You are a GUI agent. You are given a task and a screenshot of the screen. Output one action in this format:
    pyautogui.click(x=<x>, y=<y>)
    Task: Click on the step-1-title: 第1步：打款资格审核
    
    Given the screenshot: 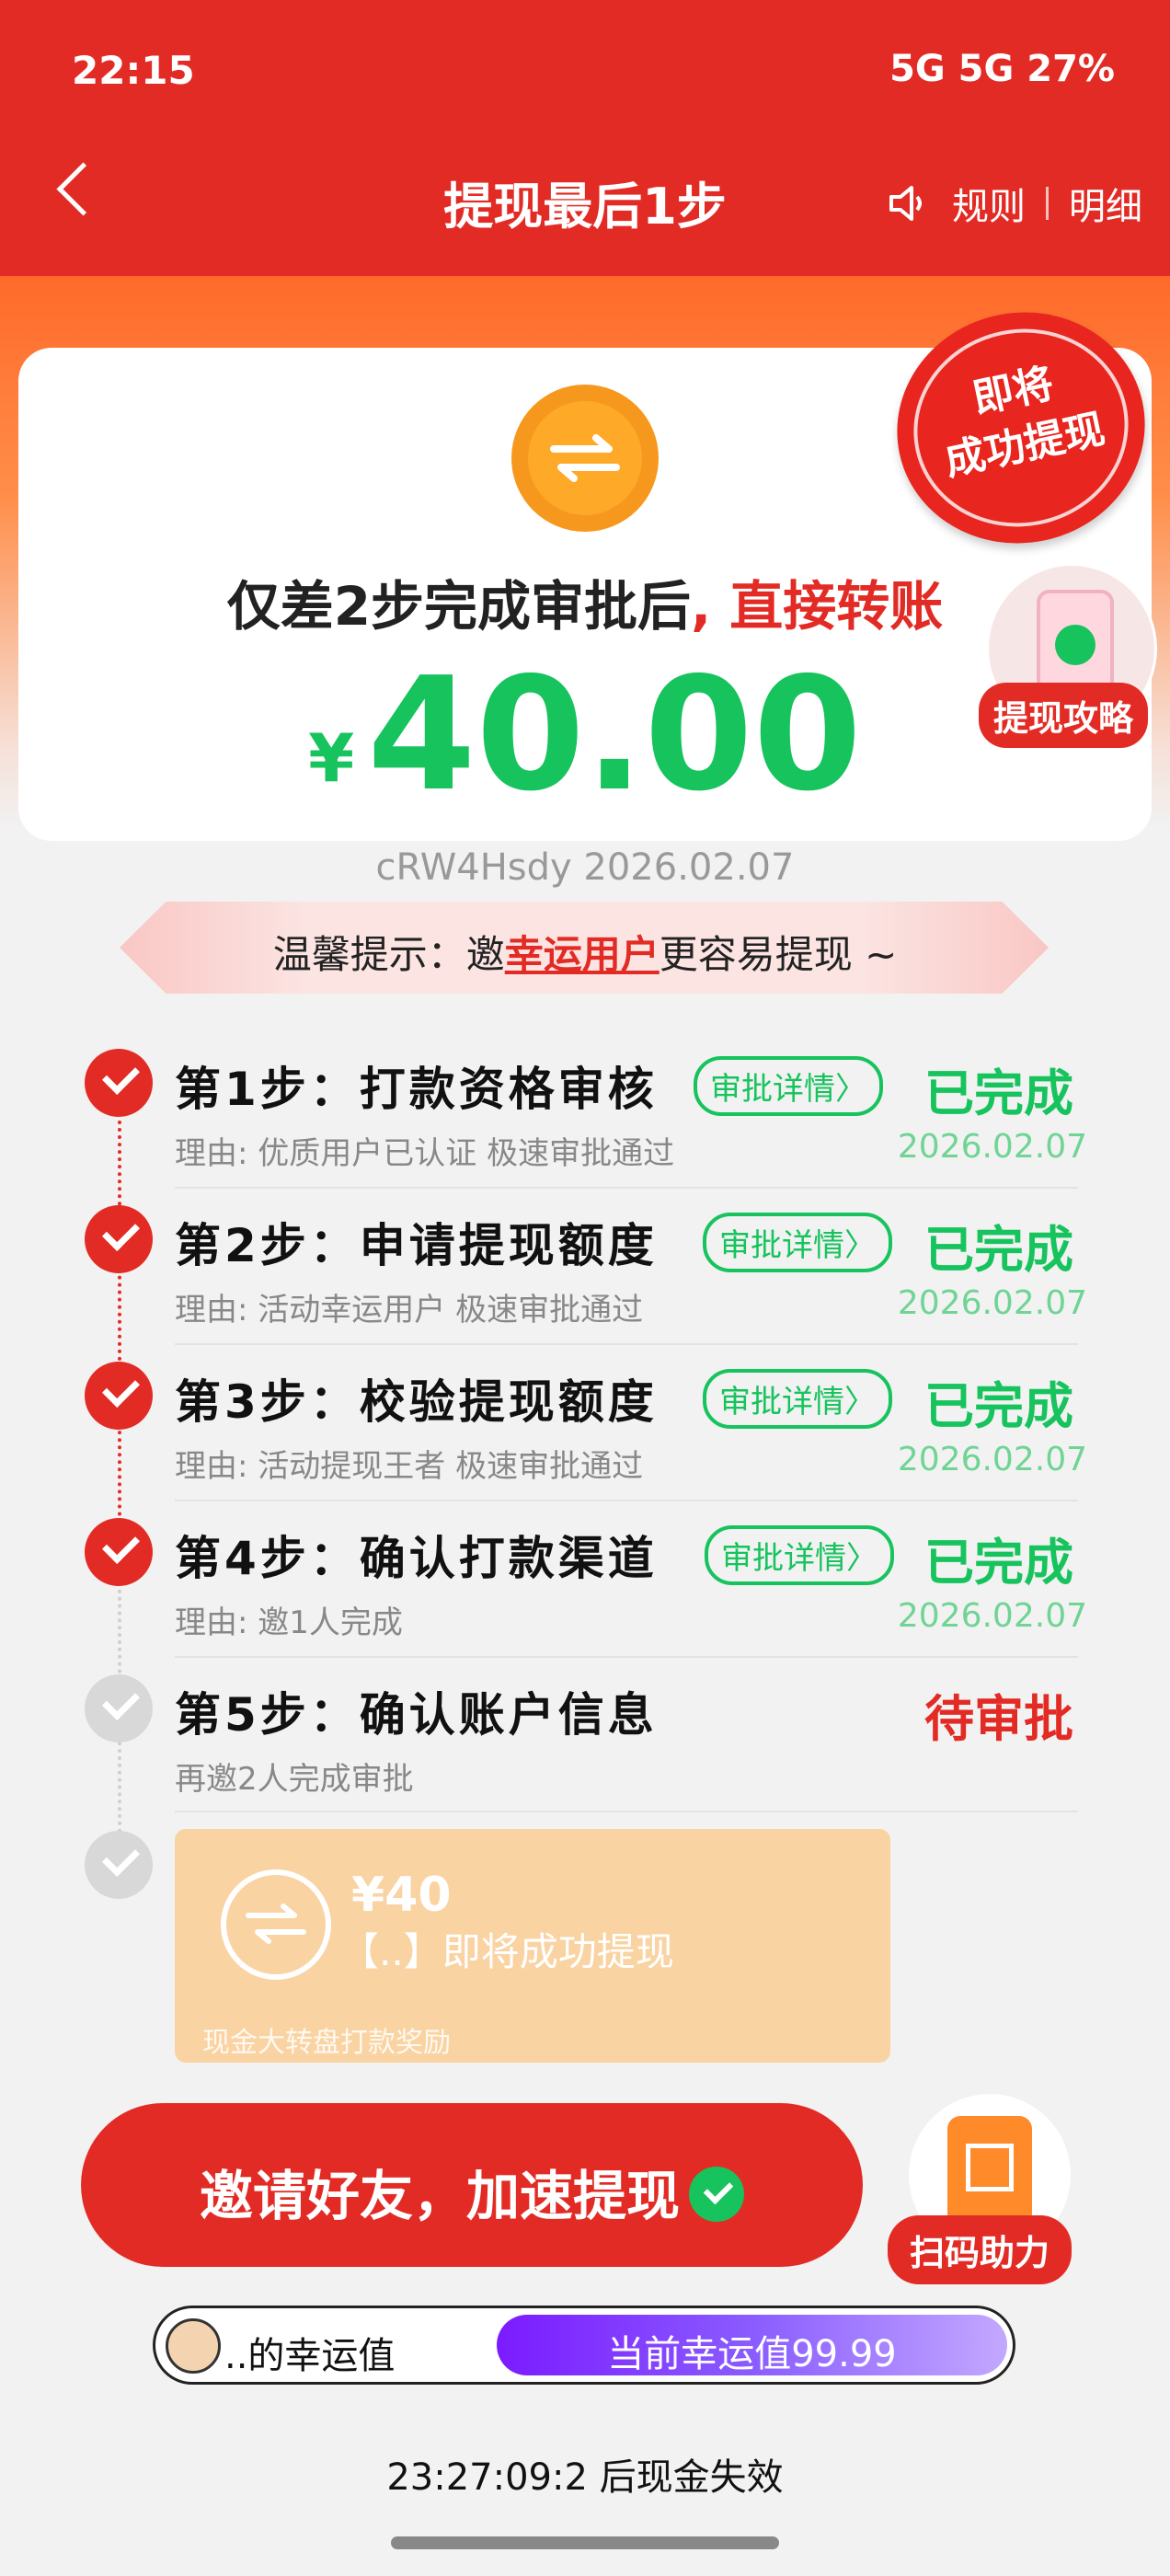 What is the action you would take?
    pyautogui.click(x=416, y=1089)
    